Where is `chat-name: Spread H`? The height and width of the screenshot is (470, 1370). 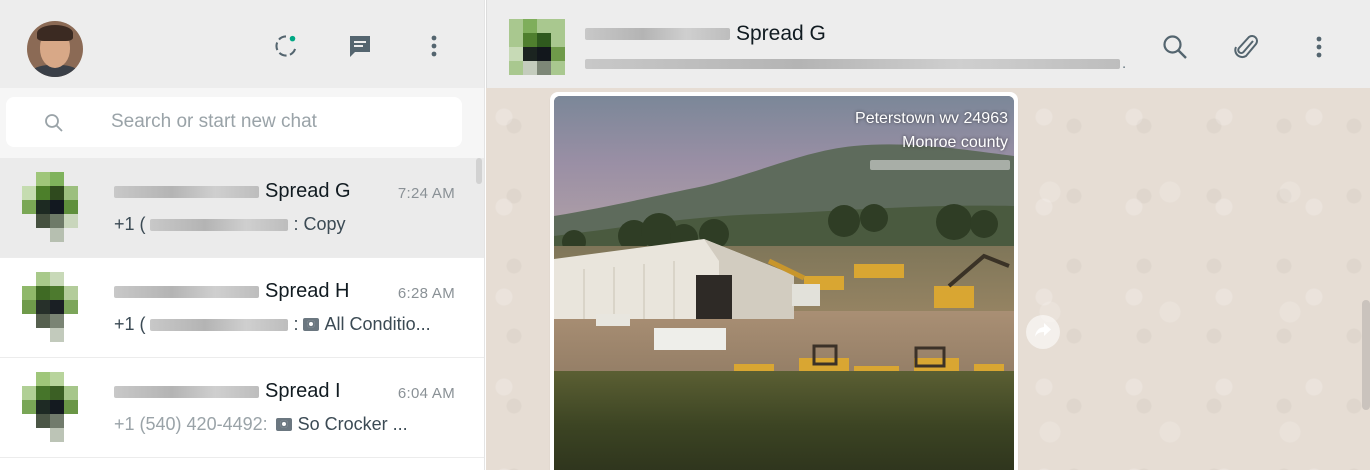
chat-name: Spread H is located at coordinates (232, 291).